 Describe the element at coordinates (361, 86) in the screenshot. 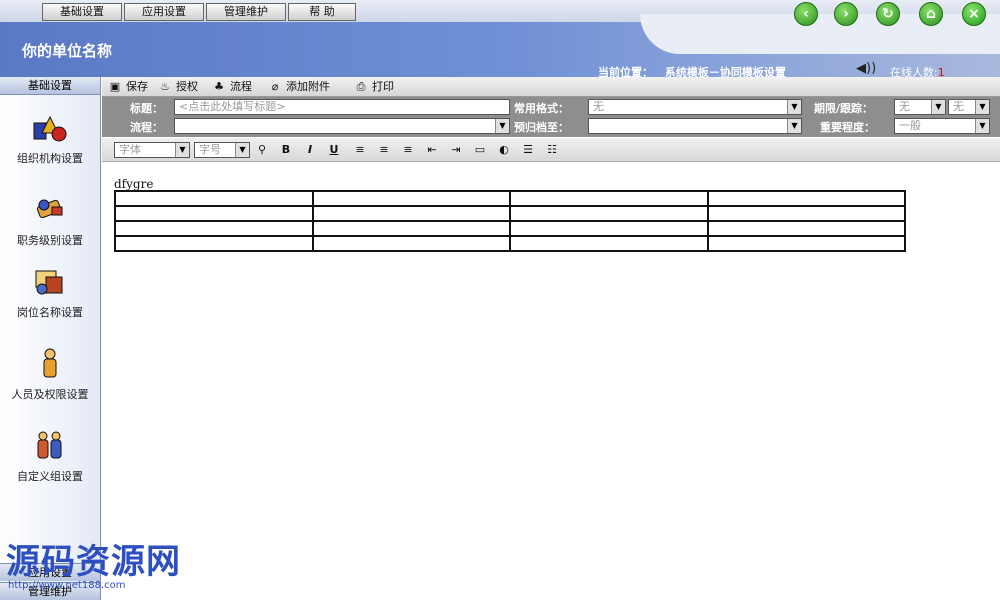

I see `printer-icon: ⎙` at that location.